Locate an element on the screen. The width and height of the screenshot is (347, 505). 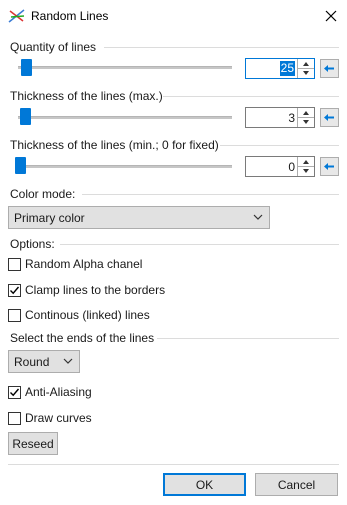
quantity-reset-button is located at coordinates (329, 68).